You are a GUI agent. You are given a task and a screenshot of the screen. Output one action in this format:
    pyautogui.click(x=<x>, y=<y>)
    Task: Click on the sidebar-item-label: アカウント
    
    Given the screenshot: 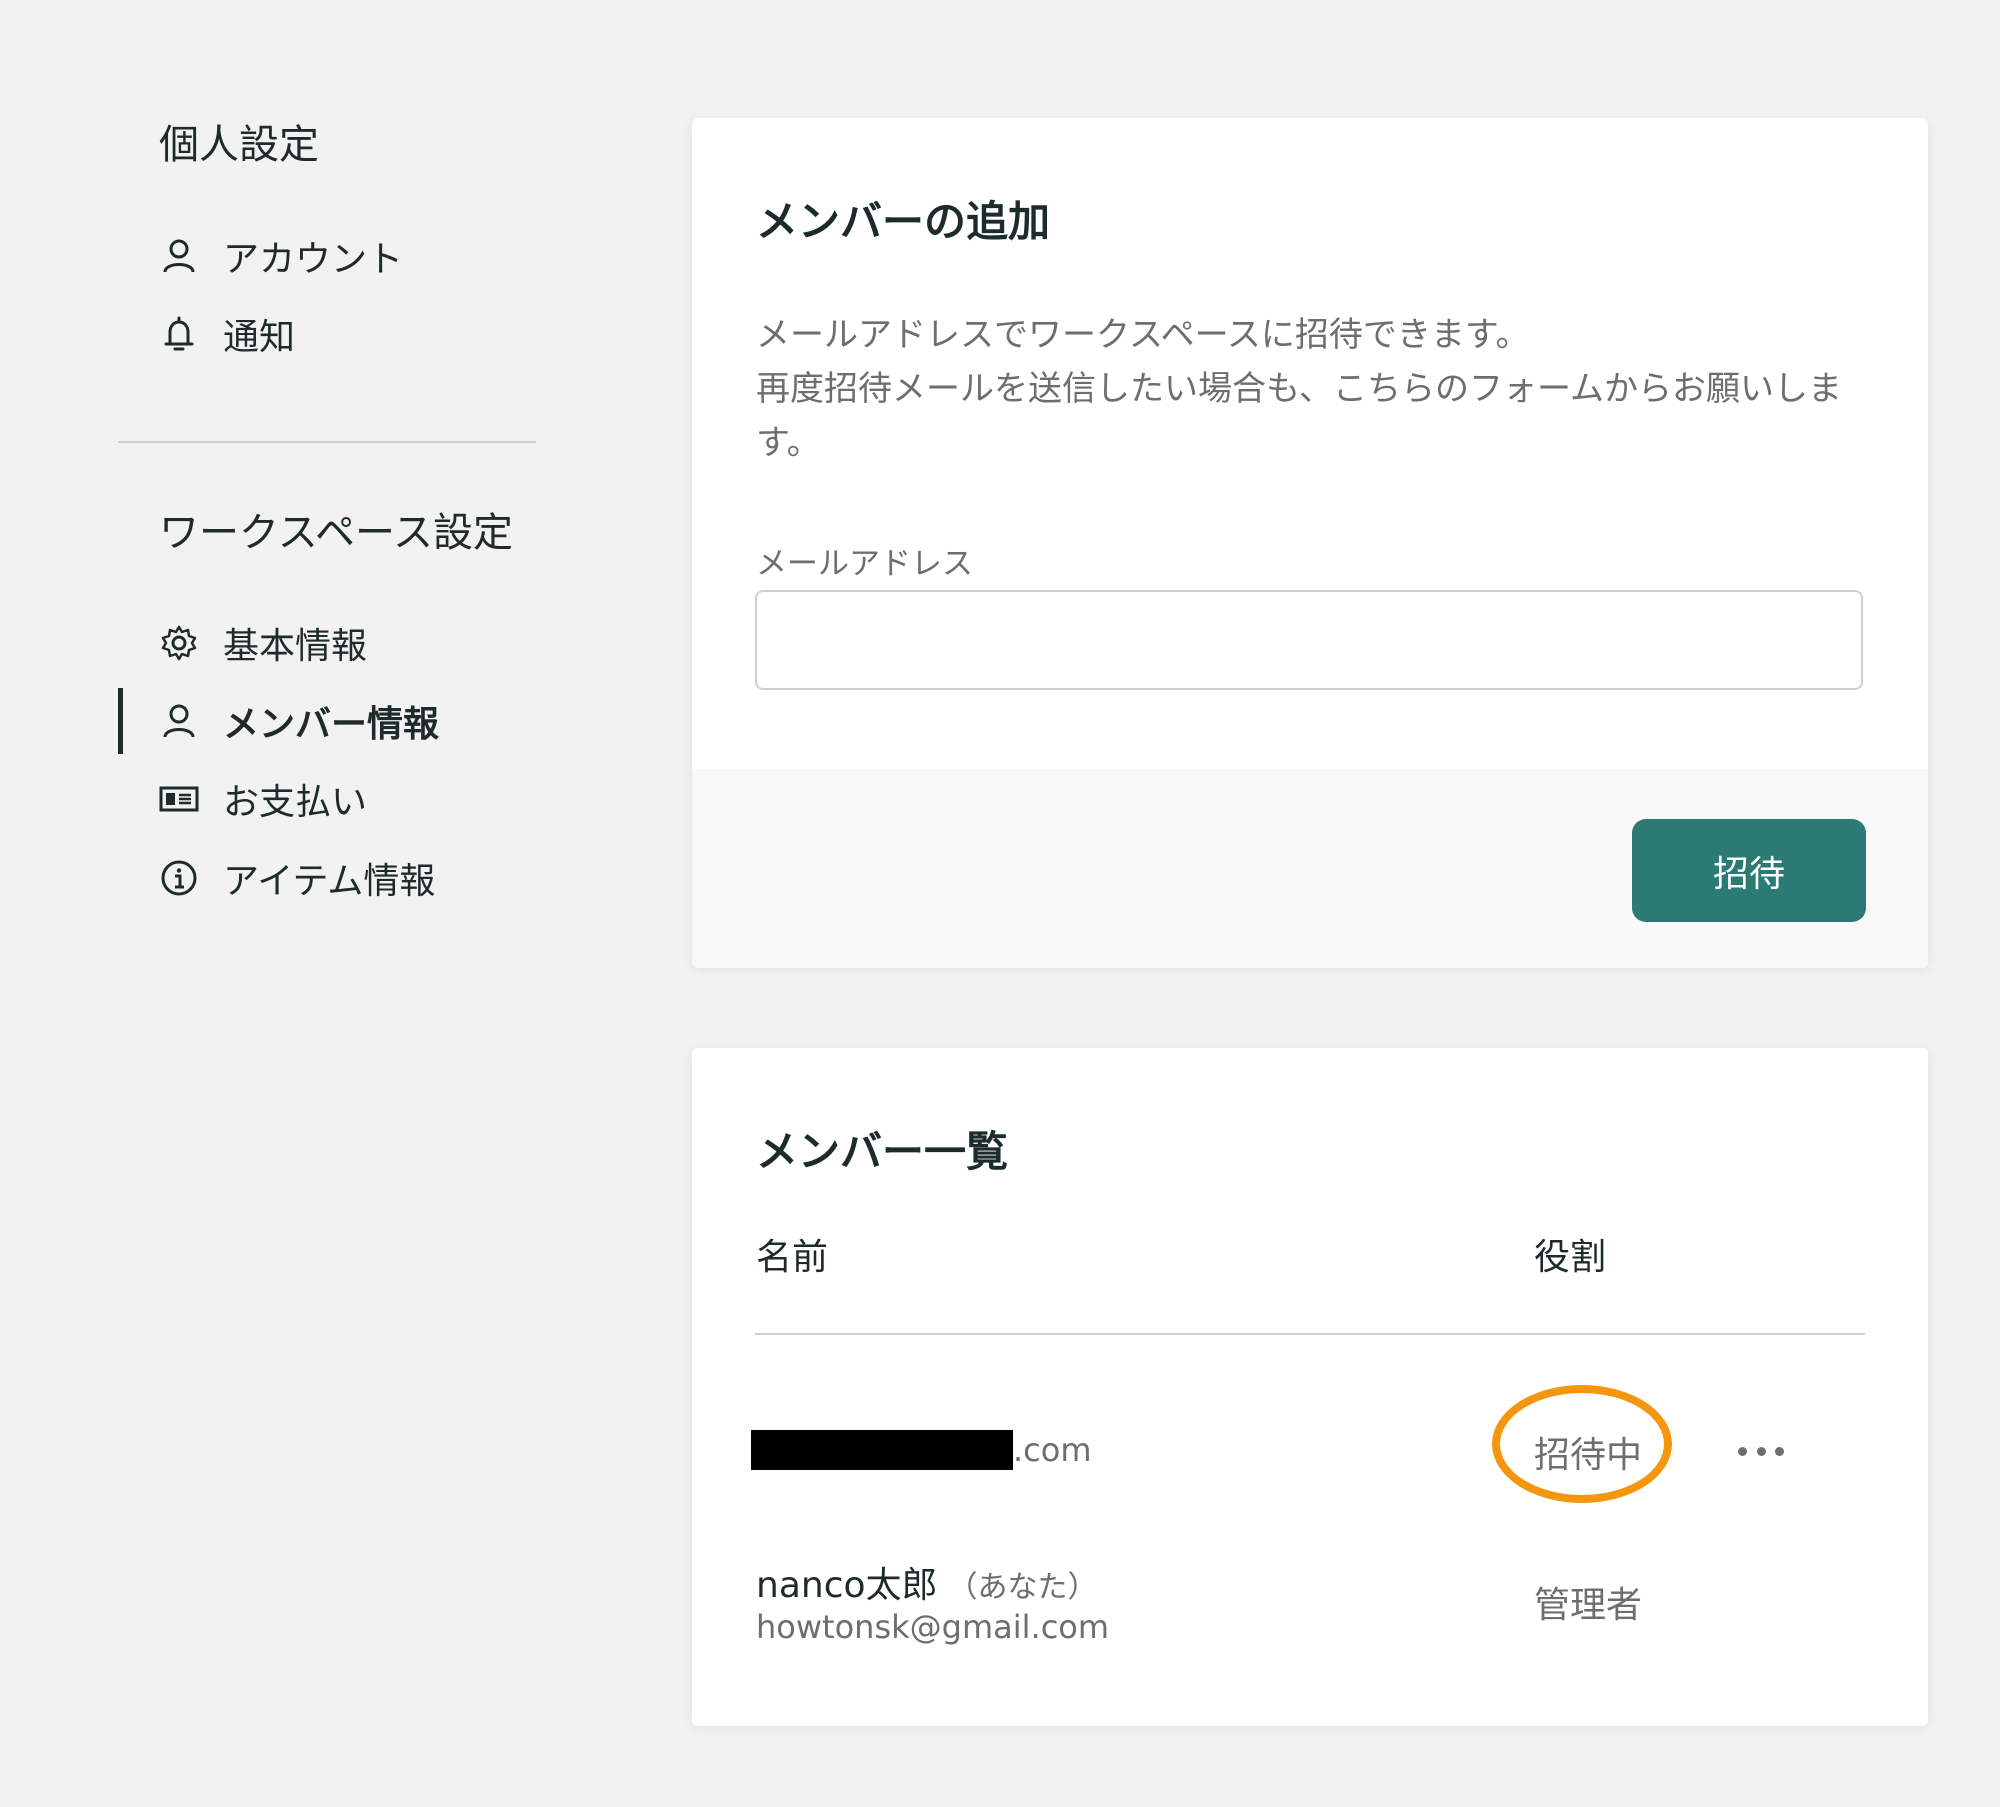 What is the action you would take?
    pyautogui.click(x=313, y=259)
    